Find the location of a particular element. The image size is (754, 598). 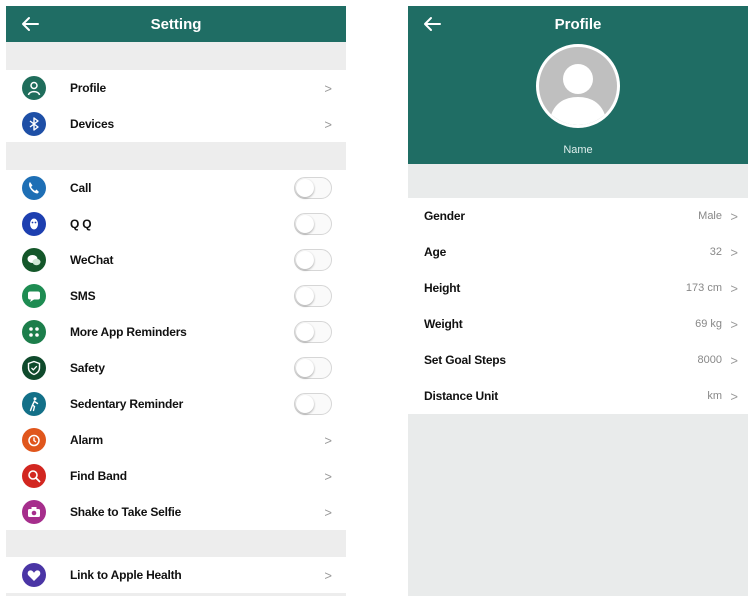

profile-row-weight: Weight 69 kg > is located at coordinates (578, 324).